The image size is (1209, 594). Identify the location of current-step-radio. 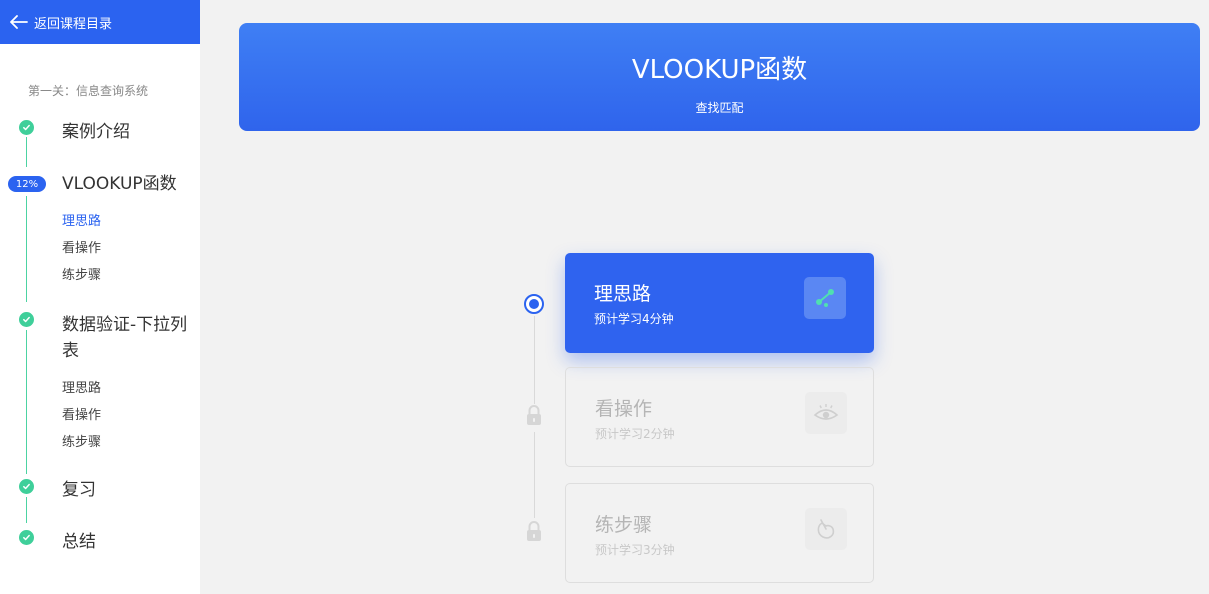
(534, 304).